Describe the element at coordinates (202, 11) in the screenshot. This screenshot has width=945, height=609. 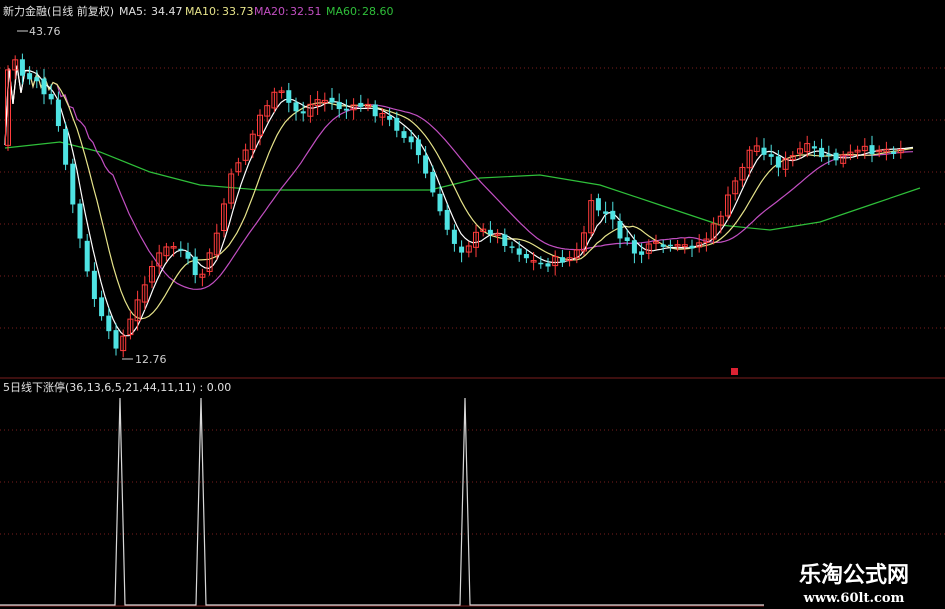
I see `ma10-label: MA10:` at that location.